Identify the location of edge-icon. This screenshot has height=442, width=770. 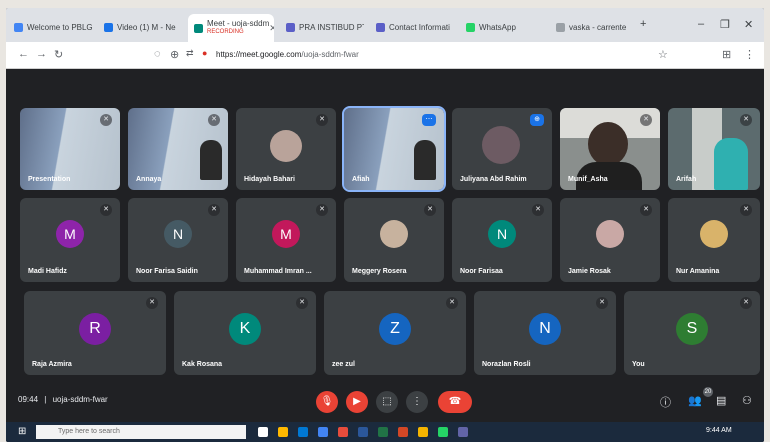
(303, 432).